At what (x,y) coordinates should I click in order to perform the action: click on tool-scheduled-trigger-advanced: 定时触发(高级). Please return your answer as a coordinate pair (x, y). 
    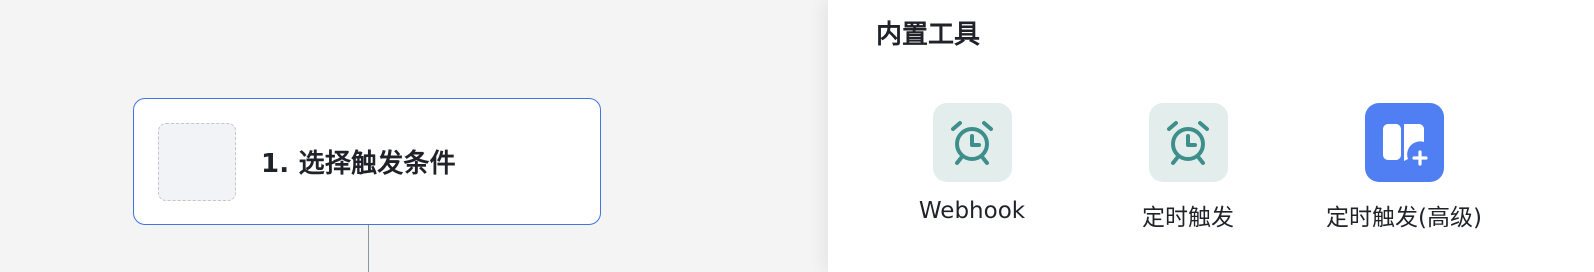
    Looking at the image, I should click on (1404, 167).